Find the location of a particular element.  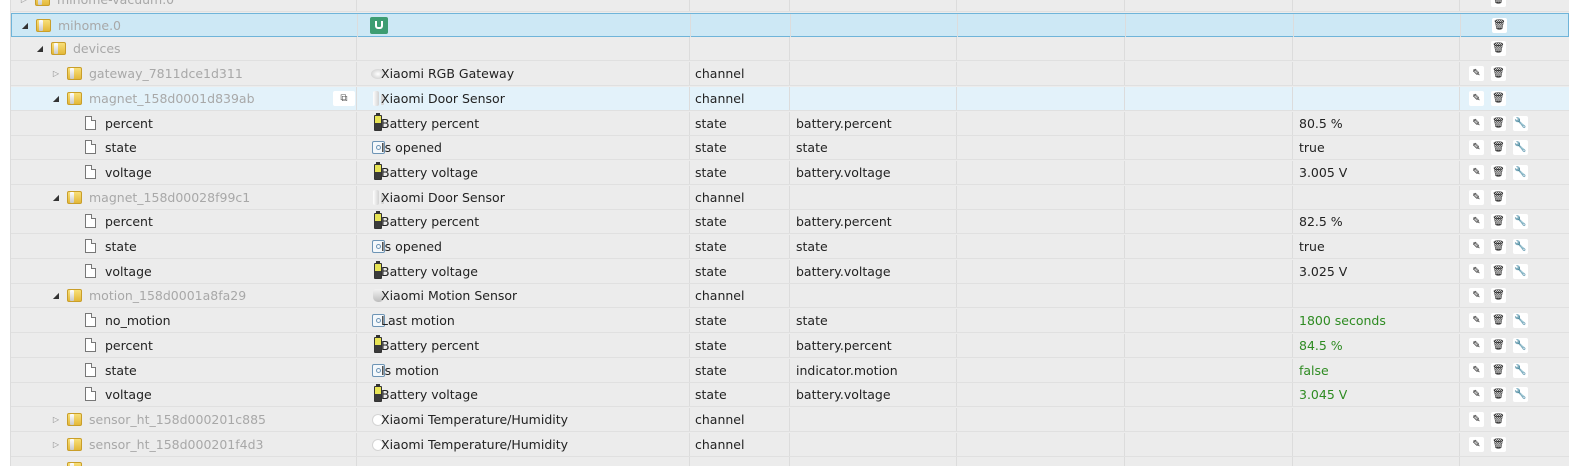

object-value: 1800 seconds is located at coordinates (1342, 320).